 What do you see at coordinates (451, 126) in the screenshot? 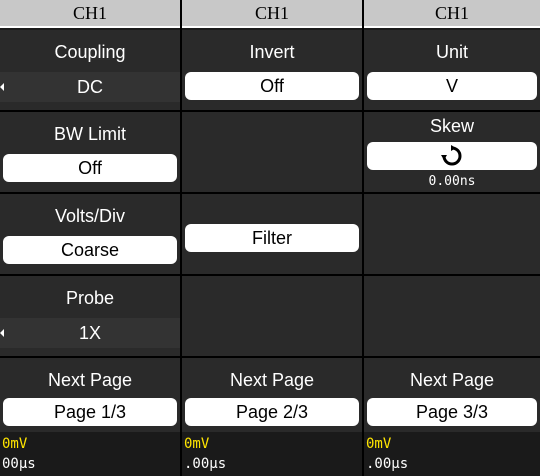
I see `skew-label: Skew` at bounding box center [451, 126].